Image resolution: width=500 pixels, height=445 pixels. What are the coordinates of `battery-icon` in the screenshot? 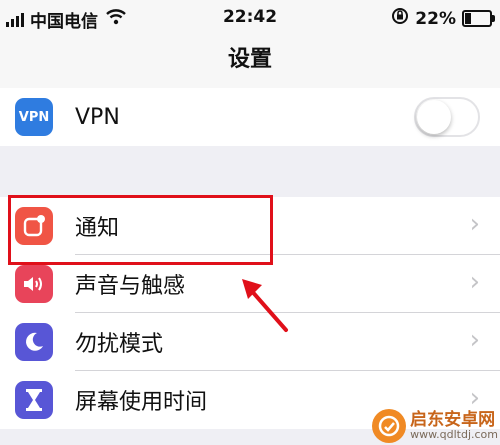 It's located at (478, 18).